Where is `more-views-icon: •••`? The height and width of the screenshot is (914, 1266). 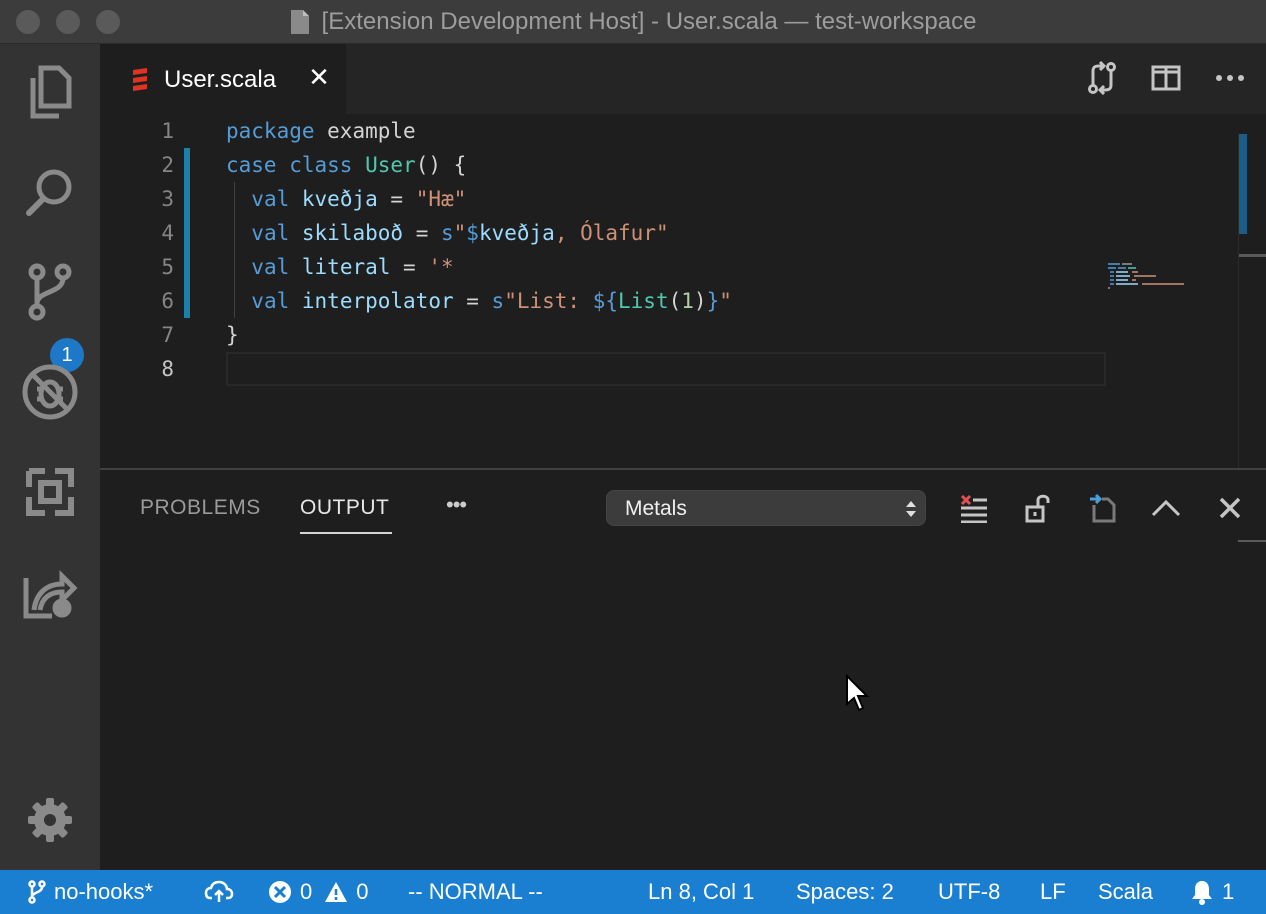
more-views-icon: ••• is located at coordinates (456, 505).